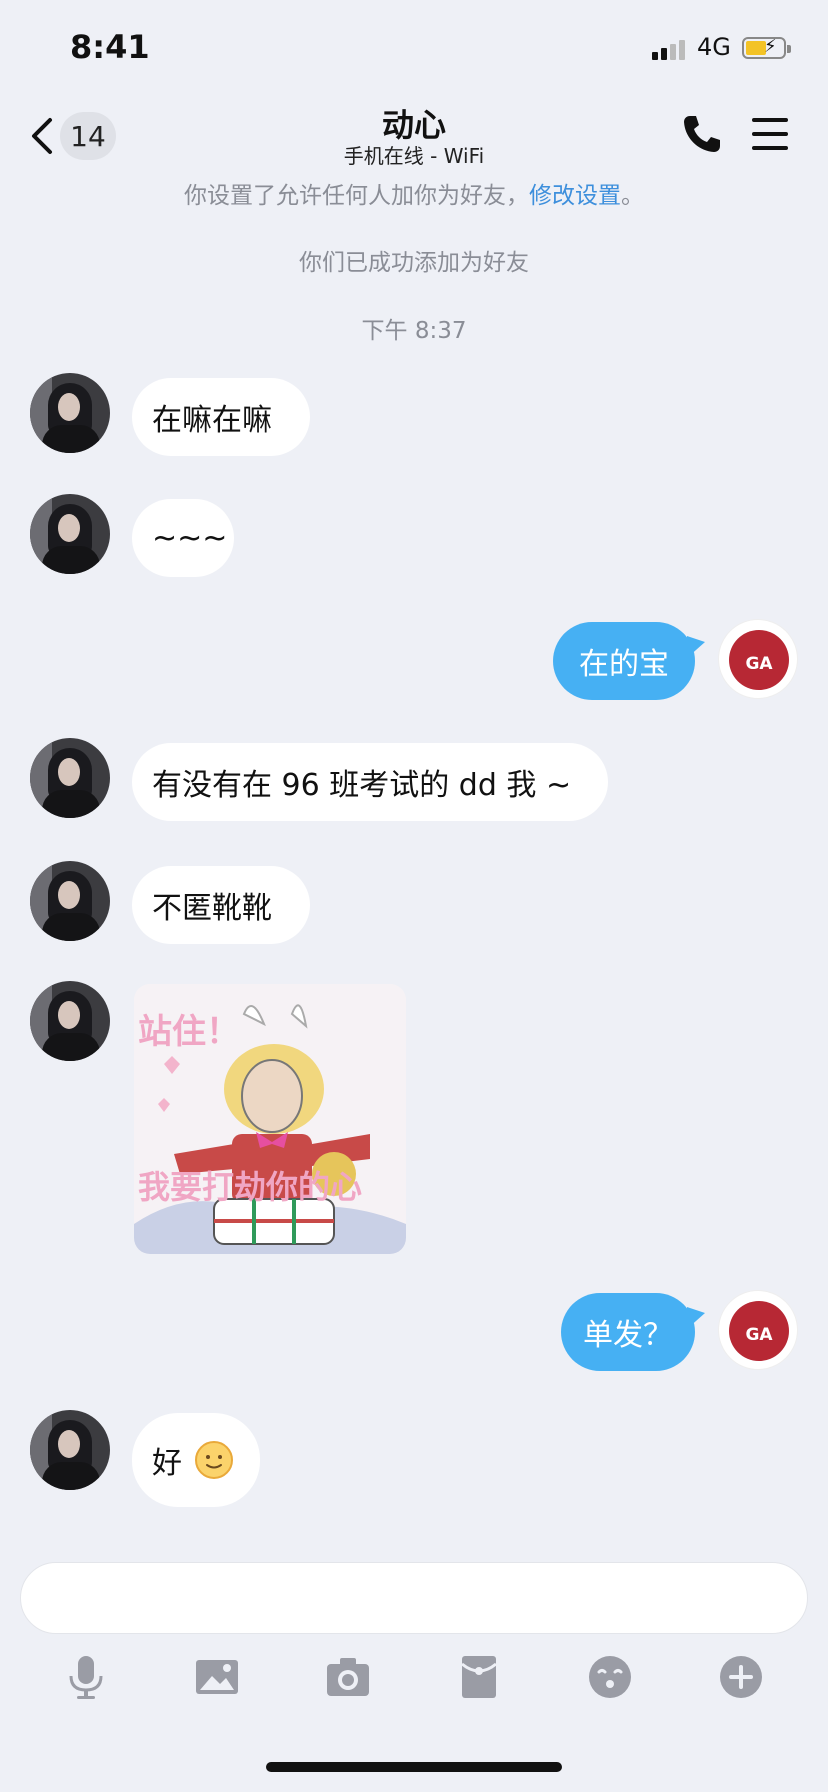 This screenshot has width=828, height=1792. What do you see at coordinates (770, 134) in the screenshot?
I see `menu-button` at bounding box center [770, 134].